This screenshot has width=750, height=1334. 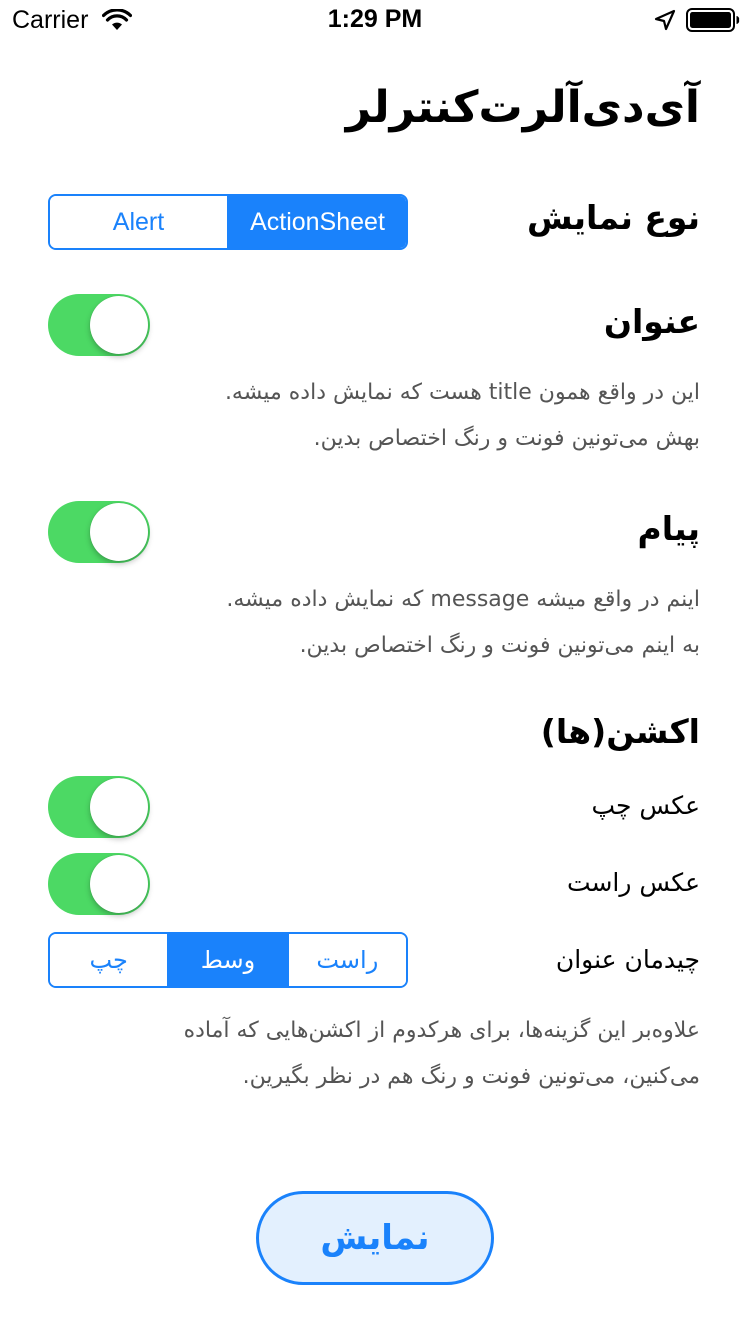 What do you see at coordinates (138, 222) in the screenshot?
I see `segment-alert: Alert` at bounding box center [138, 222].